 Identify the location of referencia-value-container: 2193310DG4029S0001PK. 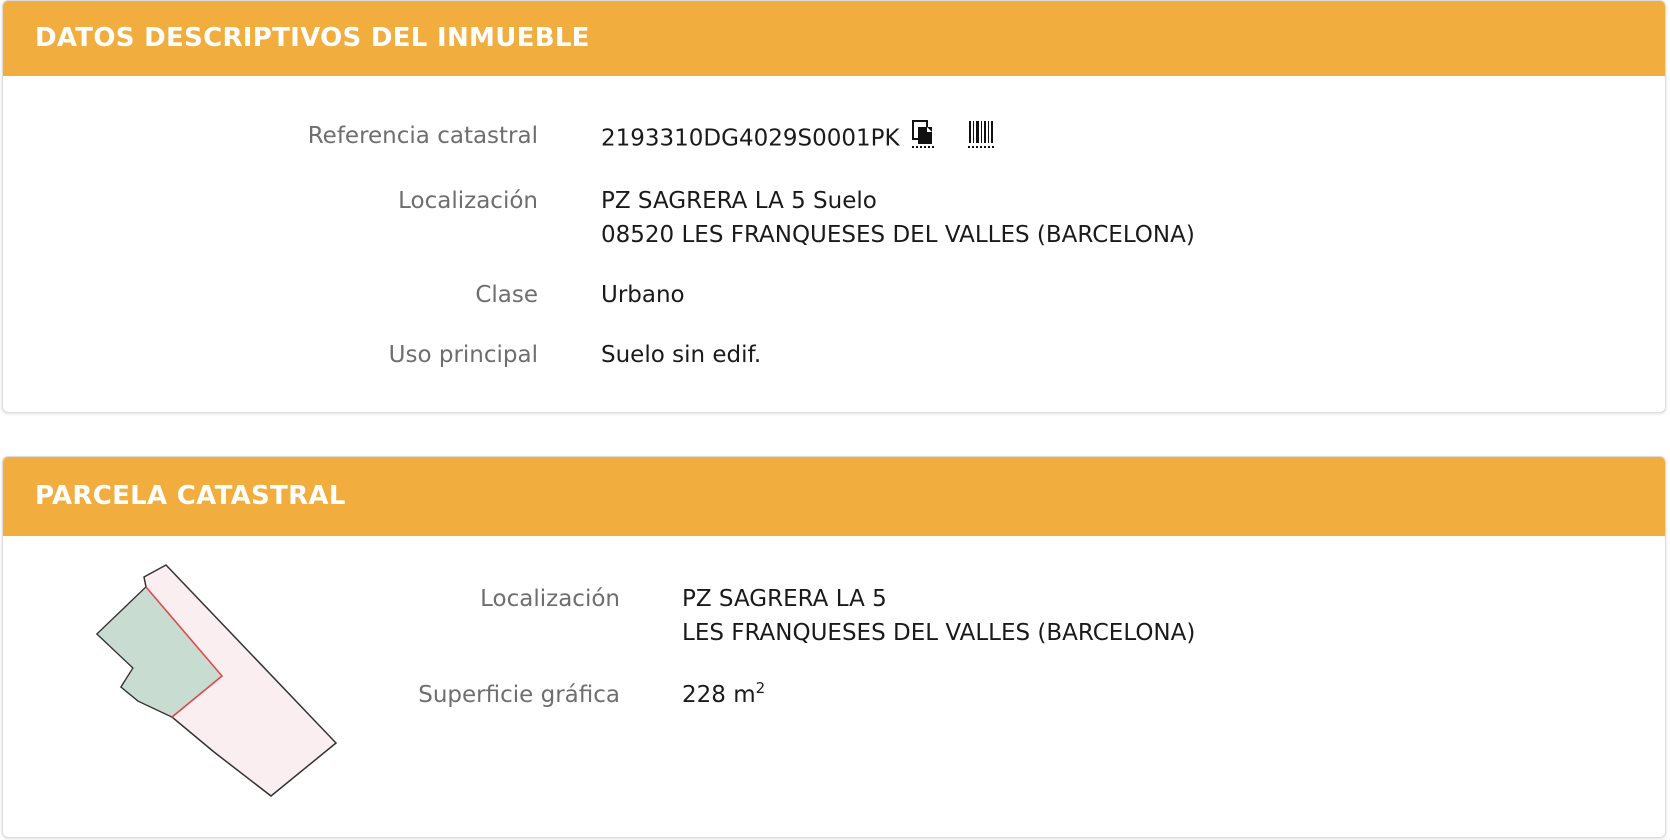
(798, 139).